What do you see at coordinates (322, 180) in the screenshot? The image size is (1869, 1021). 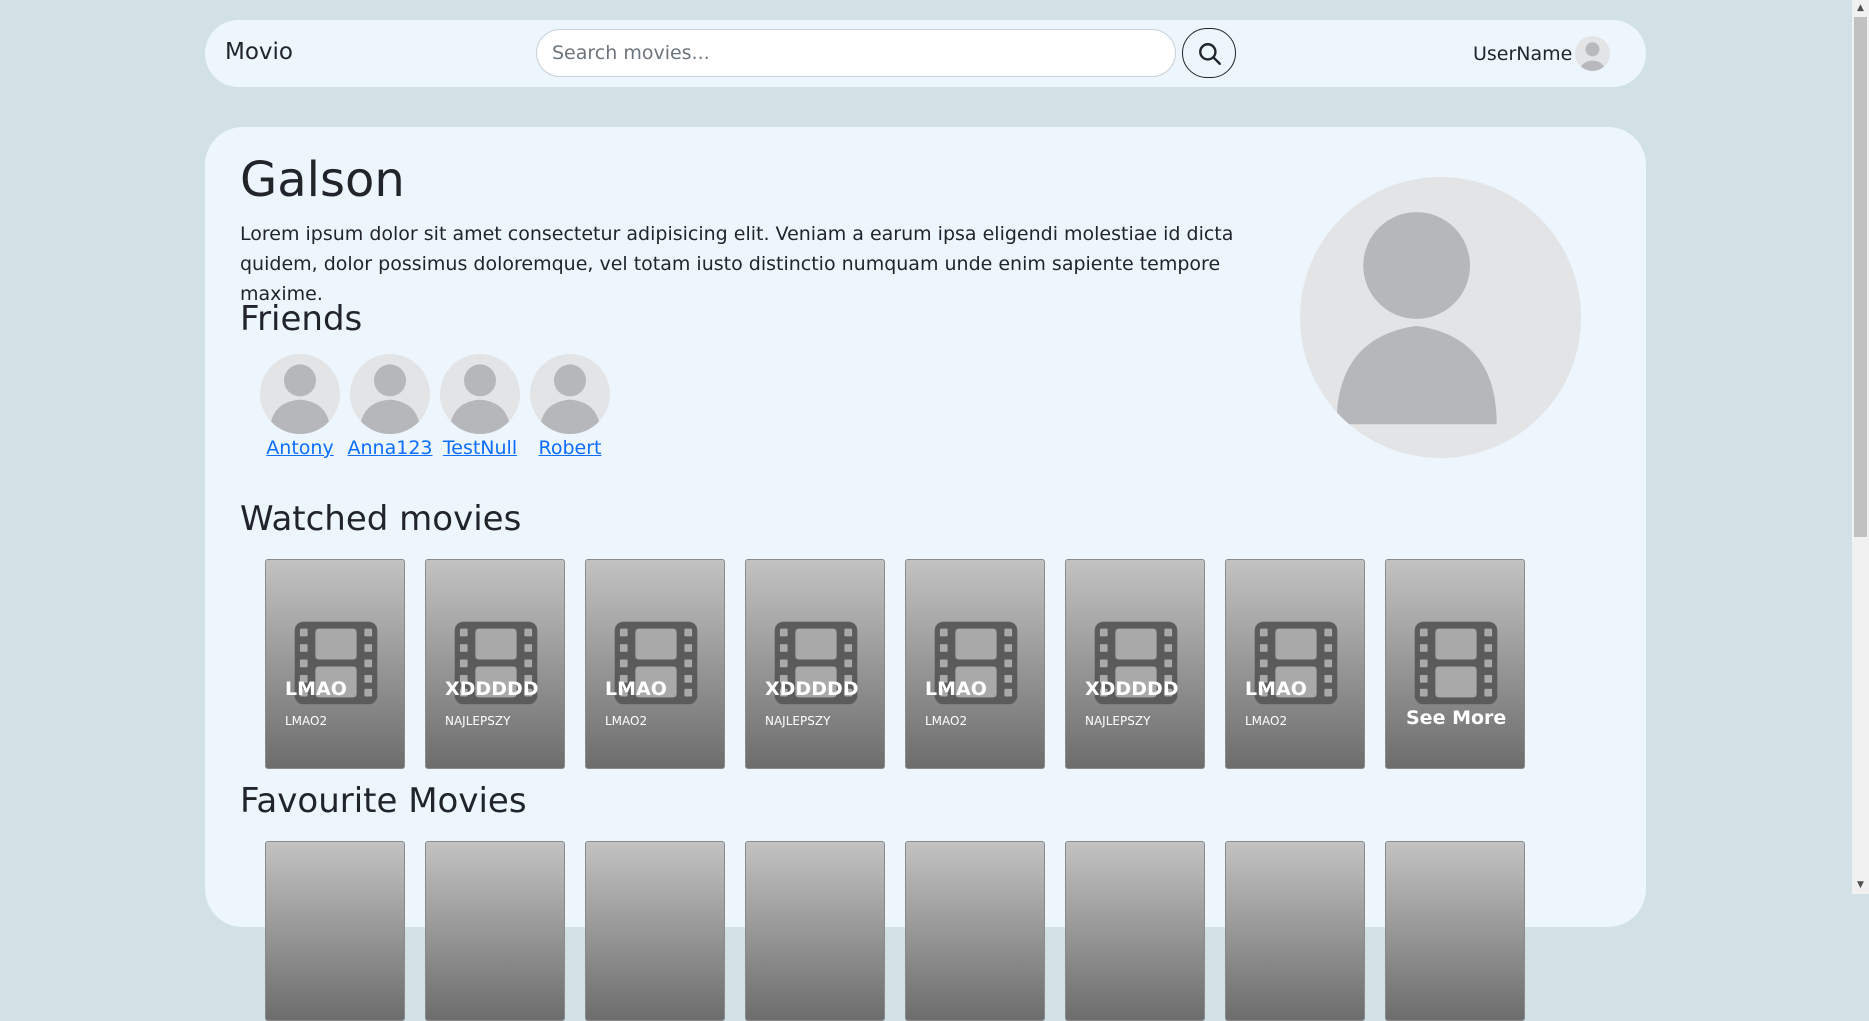 I see `profile-name: Galson` at bounding box center [322, 180].